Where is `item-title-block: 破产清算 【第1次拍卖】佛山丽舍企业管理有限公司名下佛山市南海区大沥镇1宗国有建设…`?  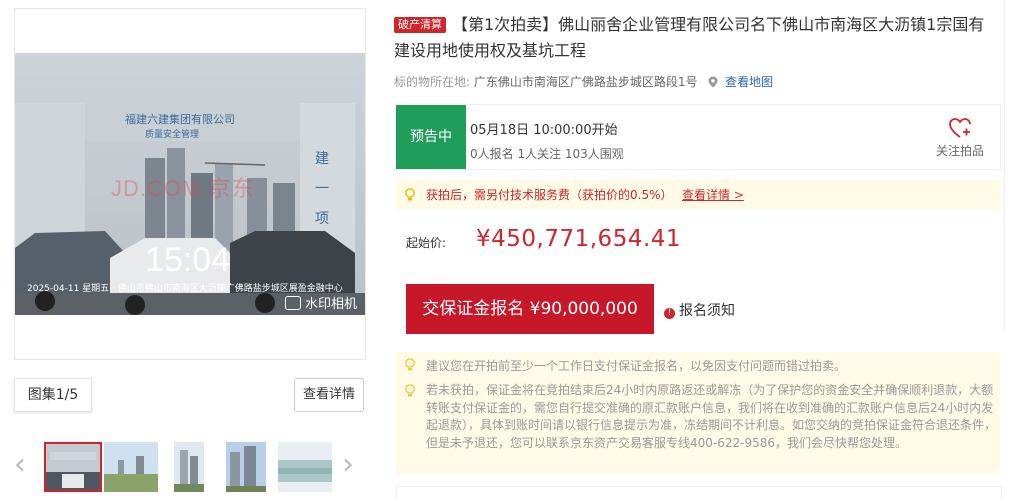 item-title-block: 破产清算 【第1次拍卖】佛山丽舍企业管理有限公司名下佛山市南海区大沥镇1宗国有建设… is located at coordinates (697, 38).